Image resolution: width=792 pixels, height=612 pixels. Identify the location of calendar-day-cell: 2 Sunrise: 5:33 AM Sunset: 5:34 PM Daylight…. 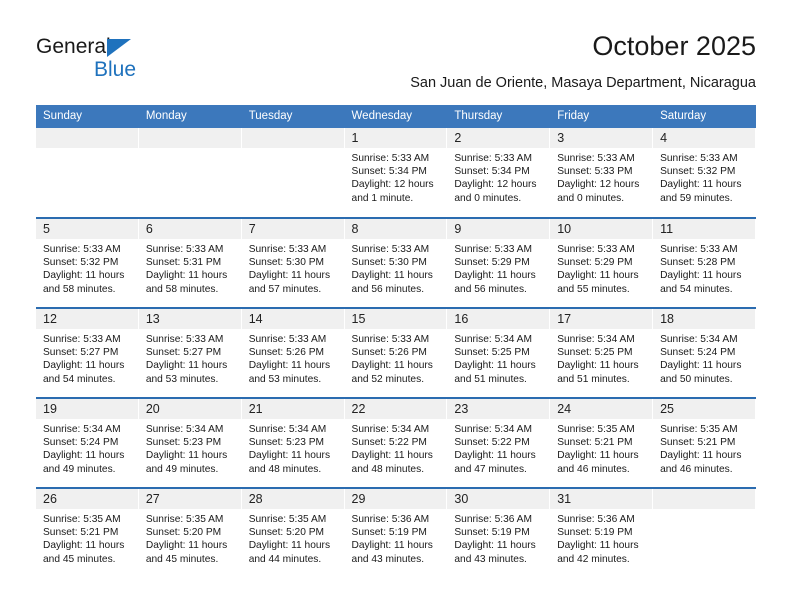
(499, 173).